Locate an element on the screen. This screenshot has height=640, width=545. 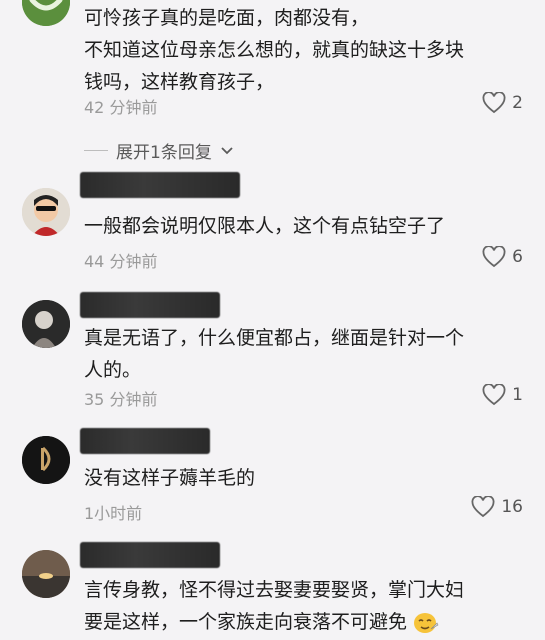
comment-time: 1小时前 is located at coordinates (113, 513).